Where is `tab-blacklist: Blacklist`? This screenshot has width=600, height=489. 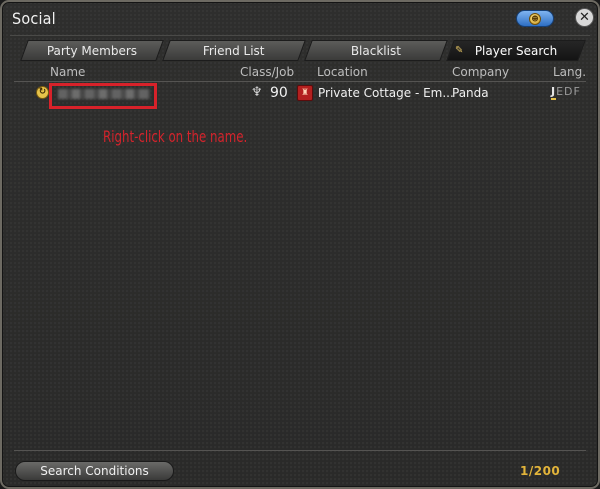
tab-blacklist: Blacklist is located at coordinates (376, 50).